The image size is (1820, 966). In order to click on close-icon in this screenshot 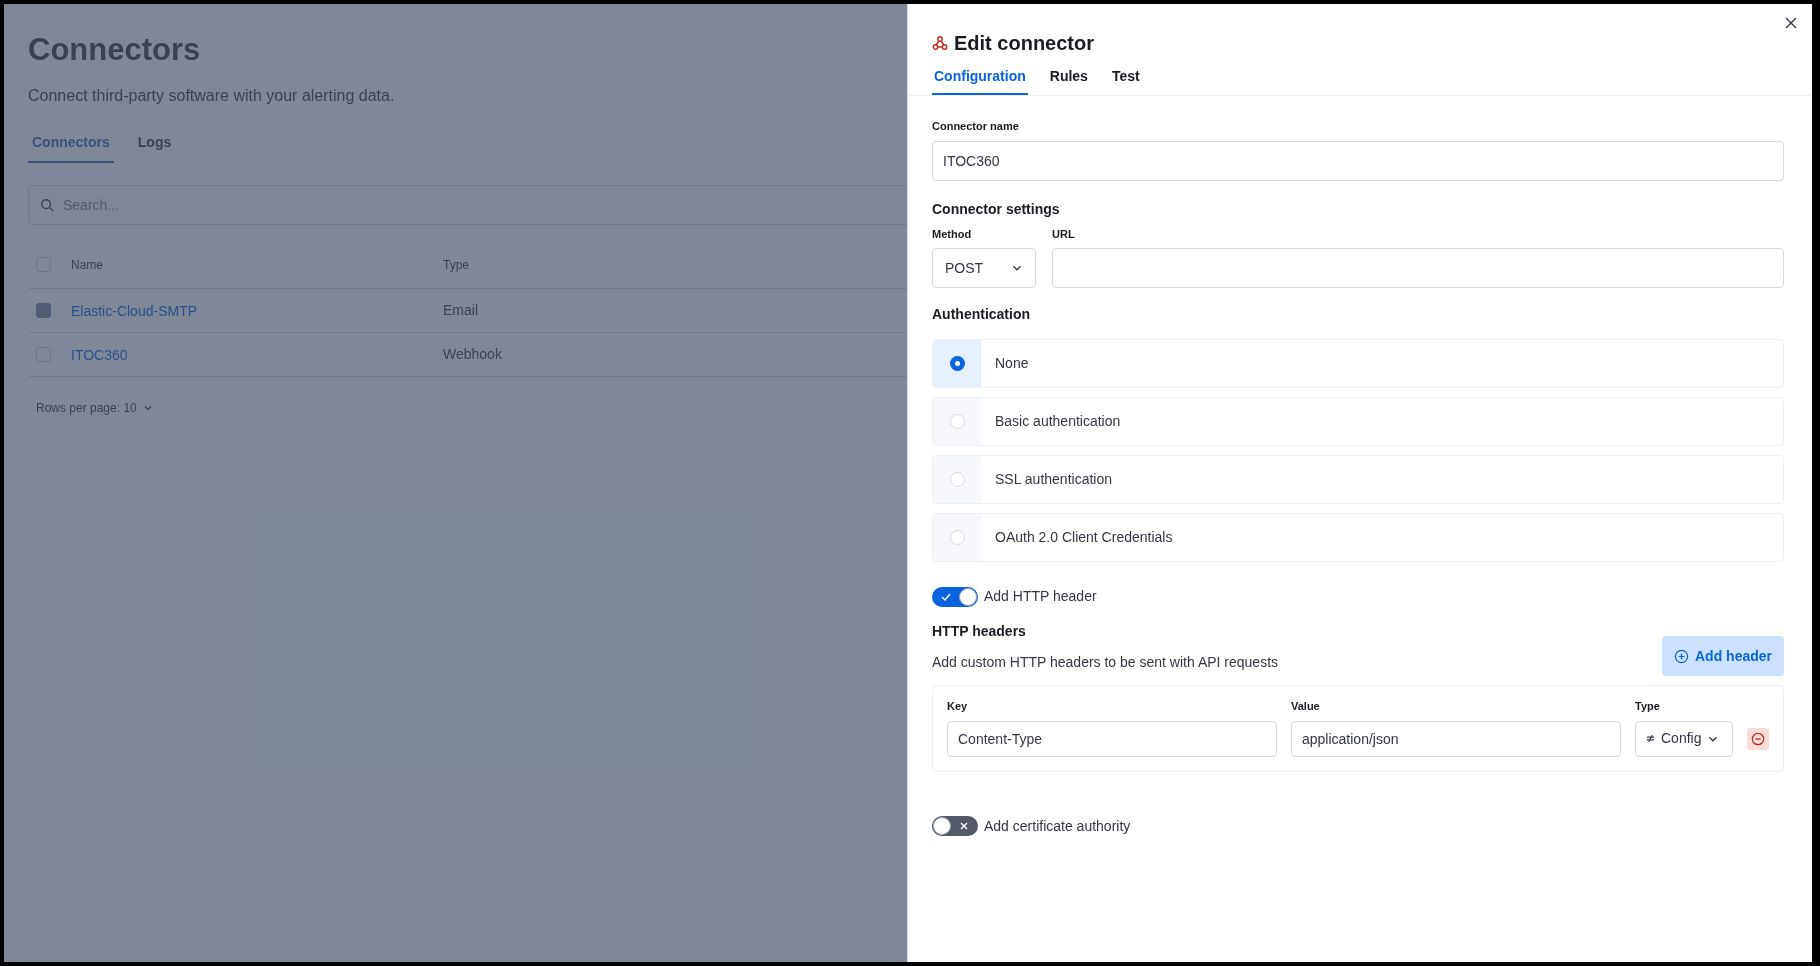, I will do `click(1791, 23)`.